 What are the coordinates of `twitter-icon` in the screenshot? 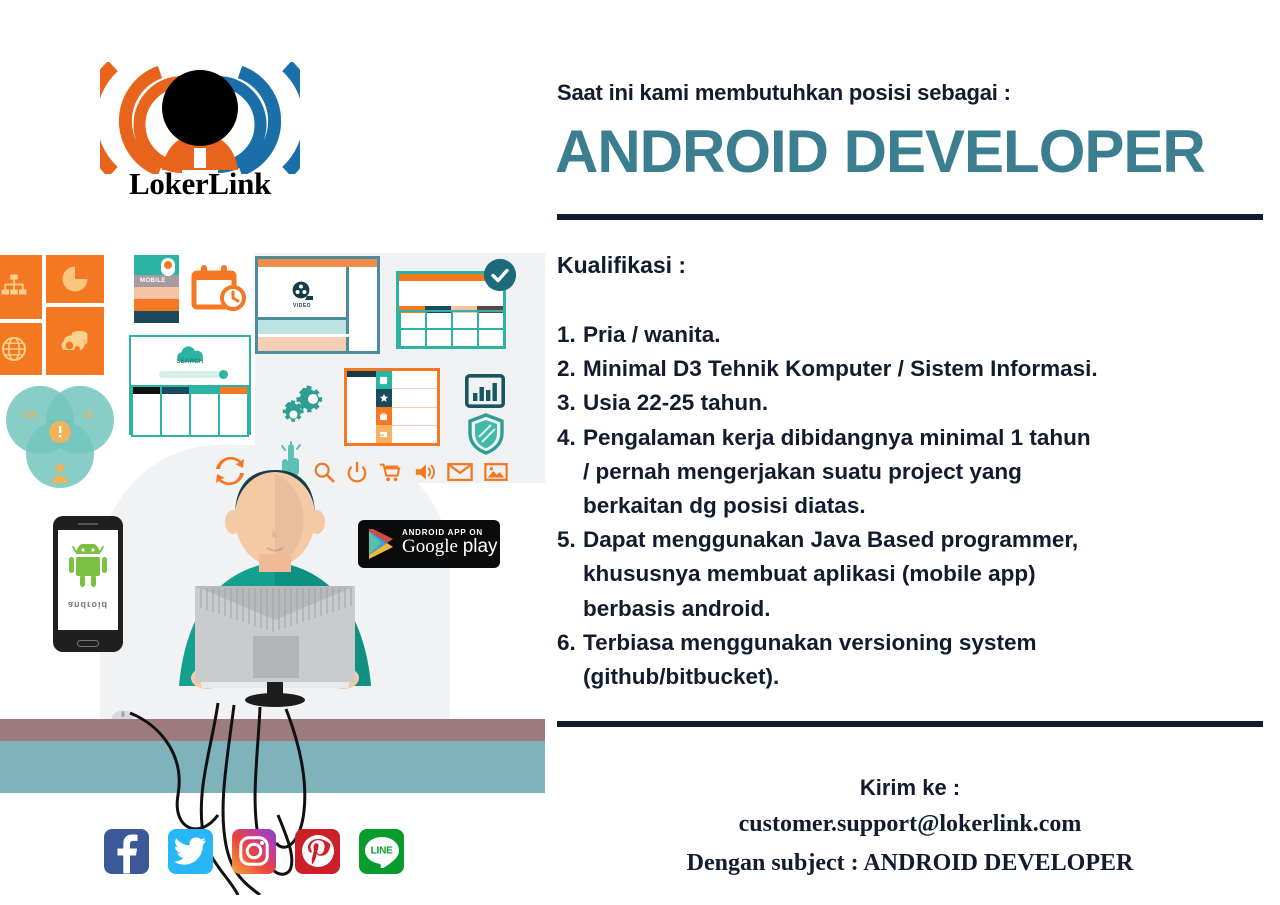 It's located at (190, 851).